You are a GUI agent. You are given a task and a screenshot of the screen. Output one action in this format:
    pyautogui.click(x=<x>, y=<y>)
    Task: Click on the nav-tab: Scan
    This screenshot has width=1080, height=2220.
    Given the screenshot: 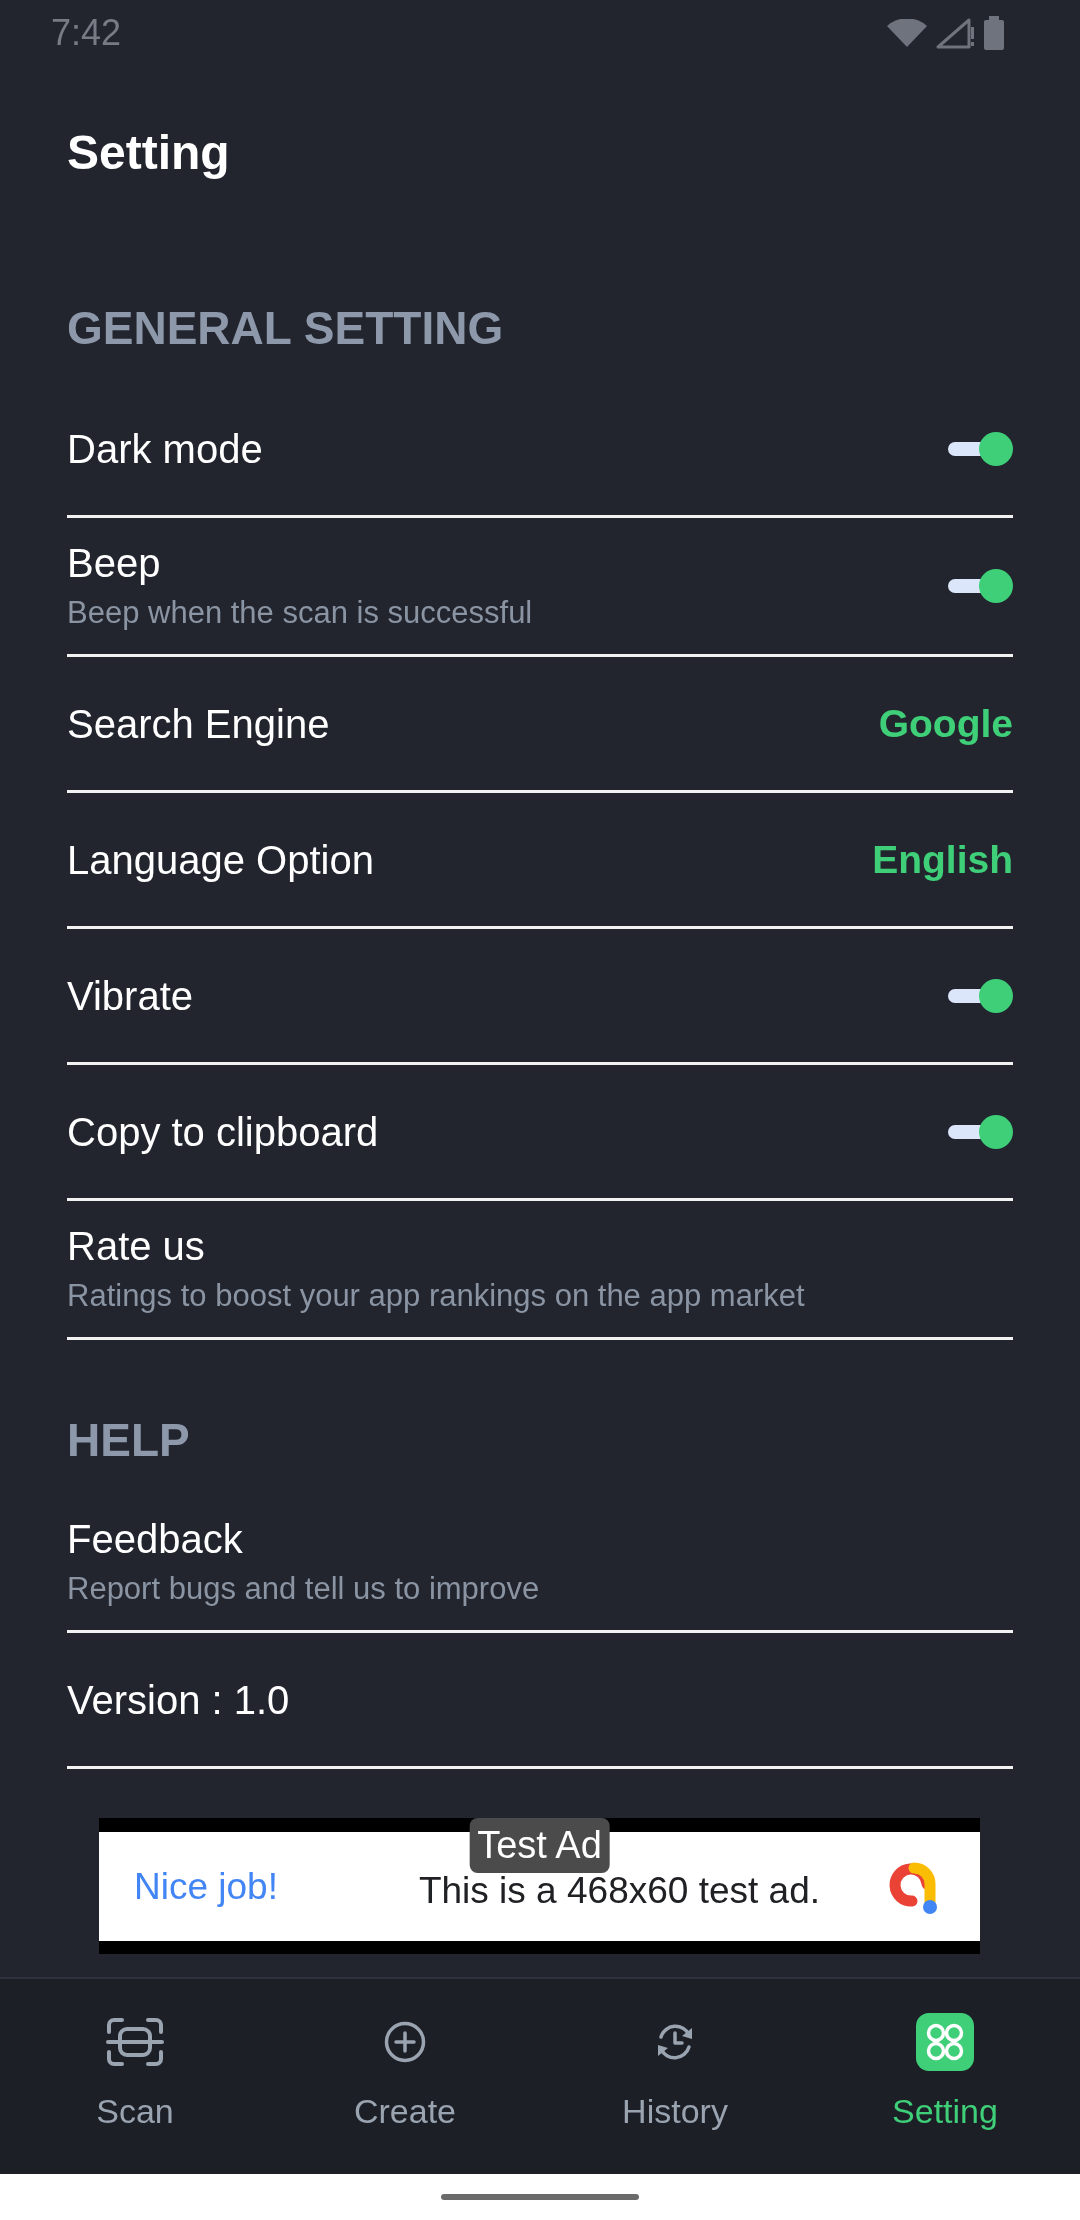 What is the action you would take?
    pyautogui.click(x=135, y=2076)
    